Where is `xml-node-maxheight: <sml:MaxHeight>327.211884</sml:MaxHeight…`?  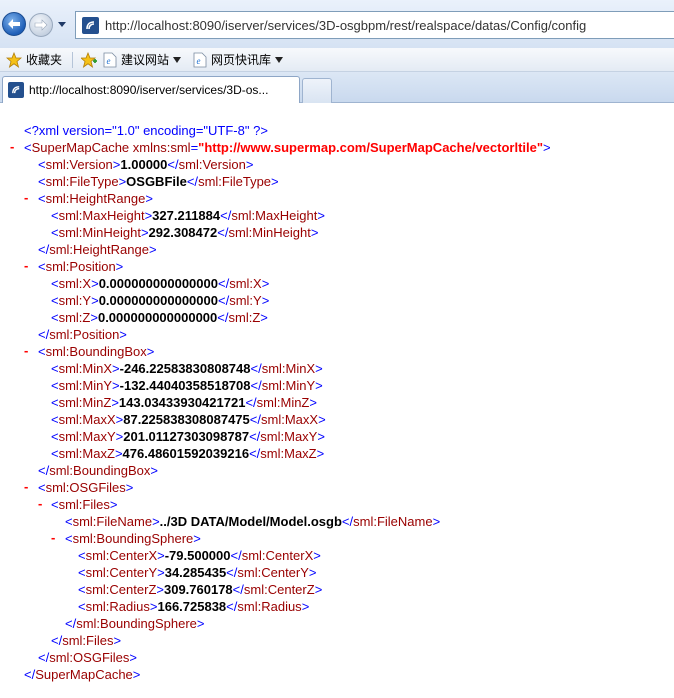 xml-node-maxheight: <sml:MaxHeight>327.211884</sml:MaxHeight… is located at coordinates (188, 215).